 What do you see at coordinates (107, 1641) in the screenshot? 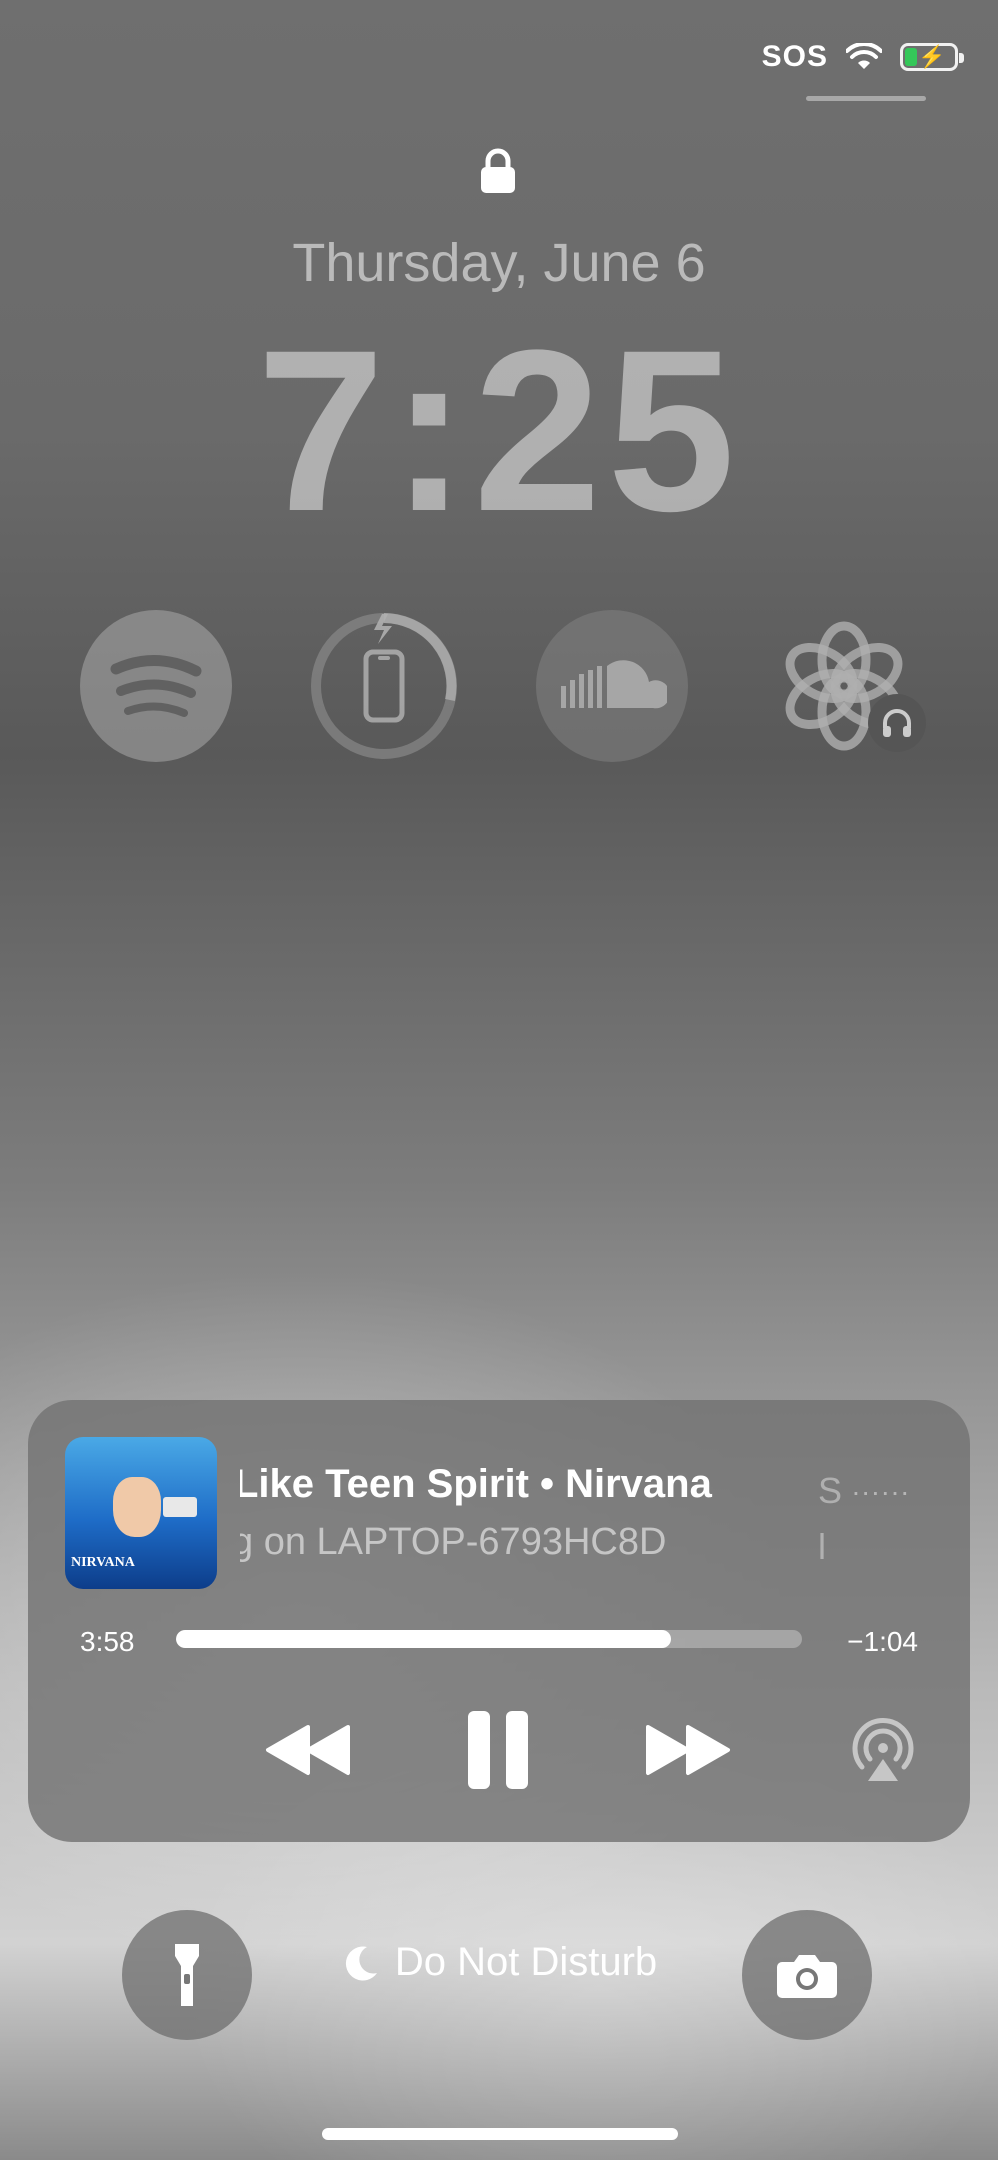
I see `elapsed-time: 3:58` at bounding box center [107, 1641].